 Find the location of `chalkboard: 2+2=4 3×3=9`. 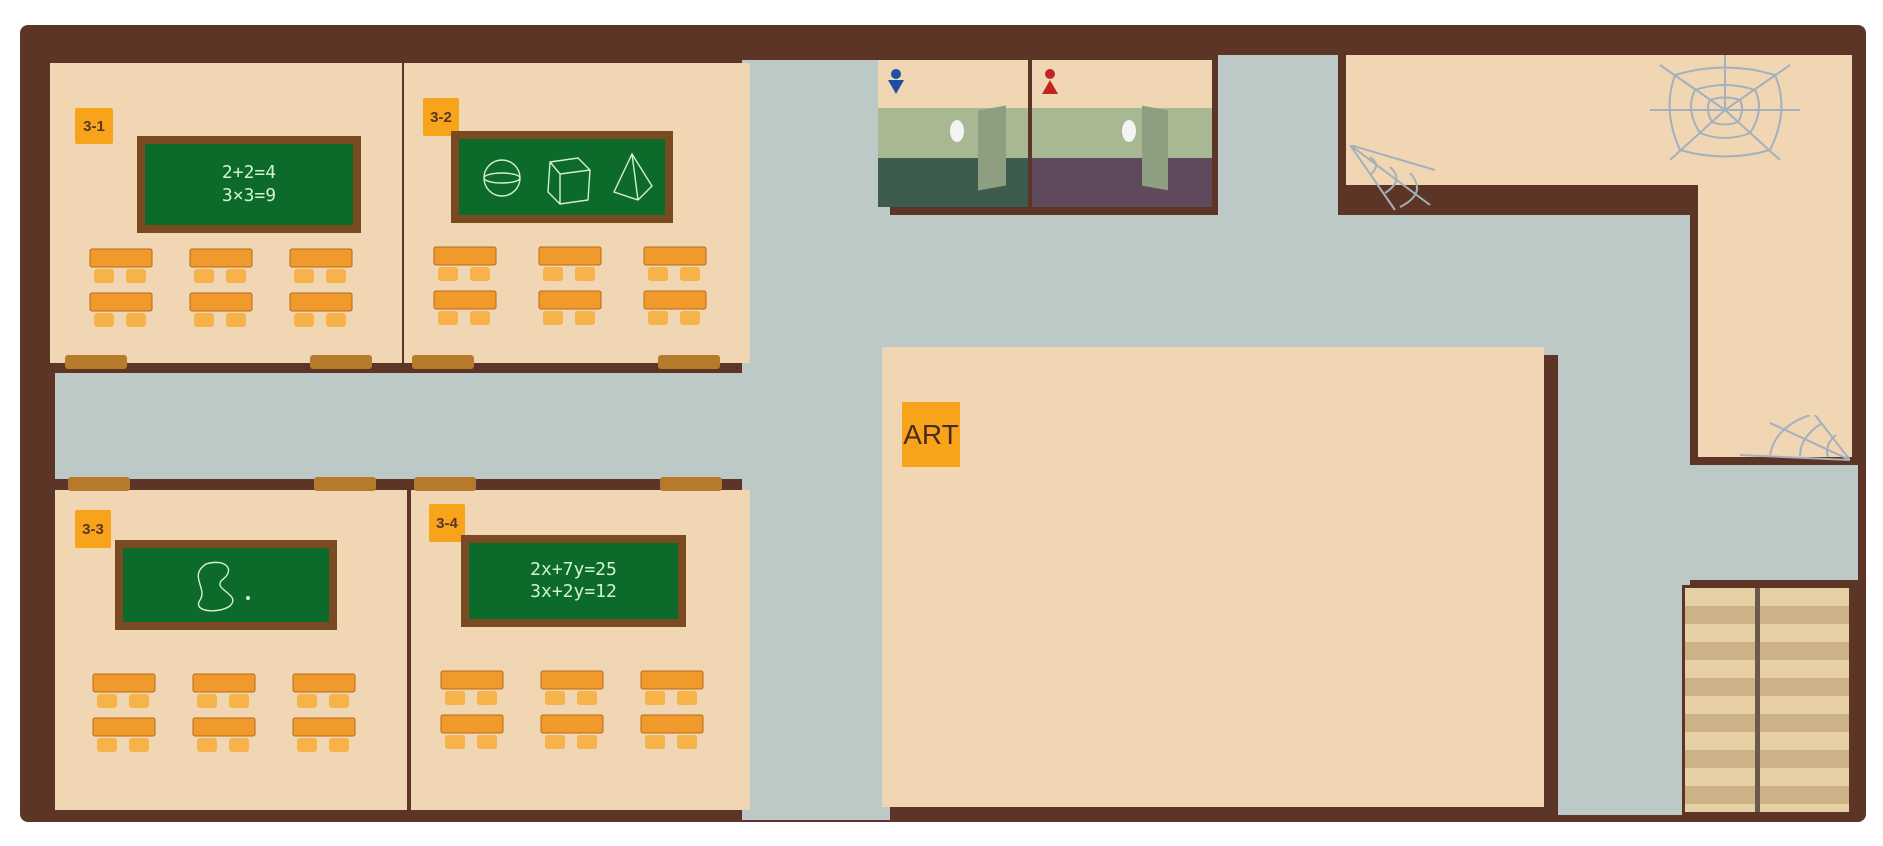

chalkboard: 2+2=4 3×3=9 is located at coordinates (249, 184).